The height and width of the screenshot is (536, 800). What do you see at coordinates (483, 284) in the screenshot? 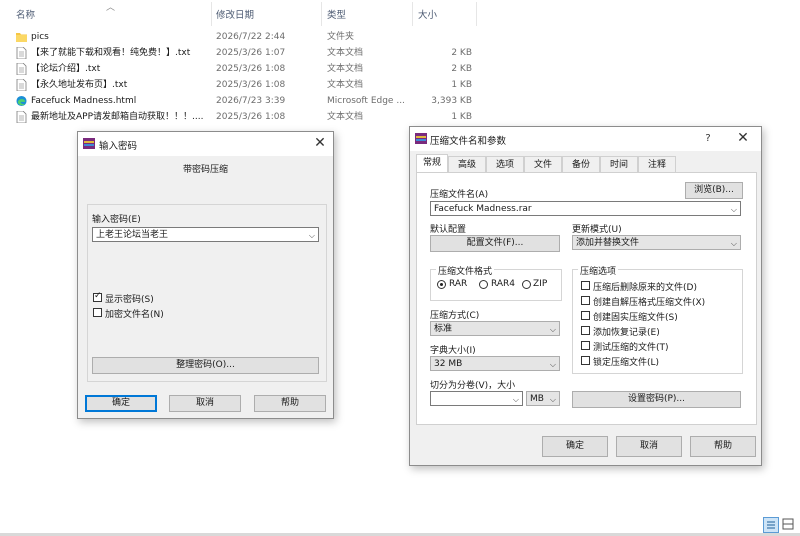
I see `format-rar4-radio` at bounding box center [483, 284].